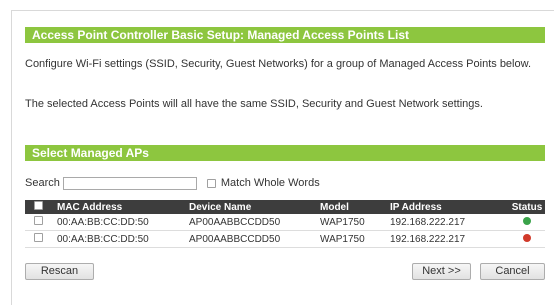 The width and height of the screenshot is (554, 305). What do you see at coordinates (254, 207) in the screenshot?
I see `col-device-name: Device Name` at bounding box center [254, 207].